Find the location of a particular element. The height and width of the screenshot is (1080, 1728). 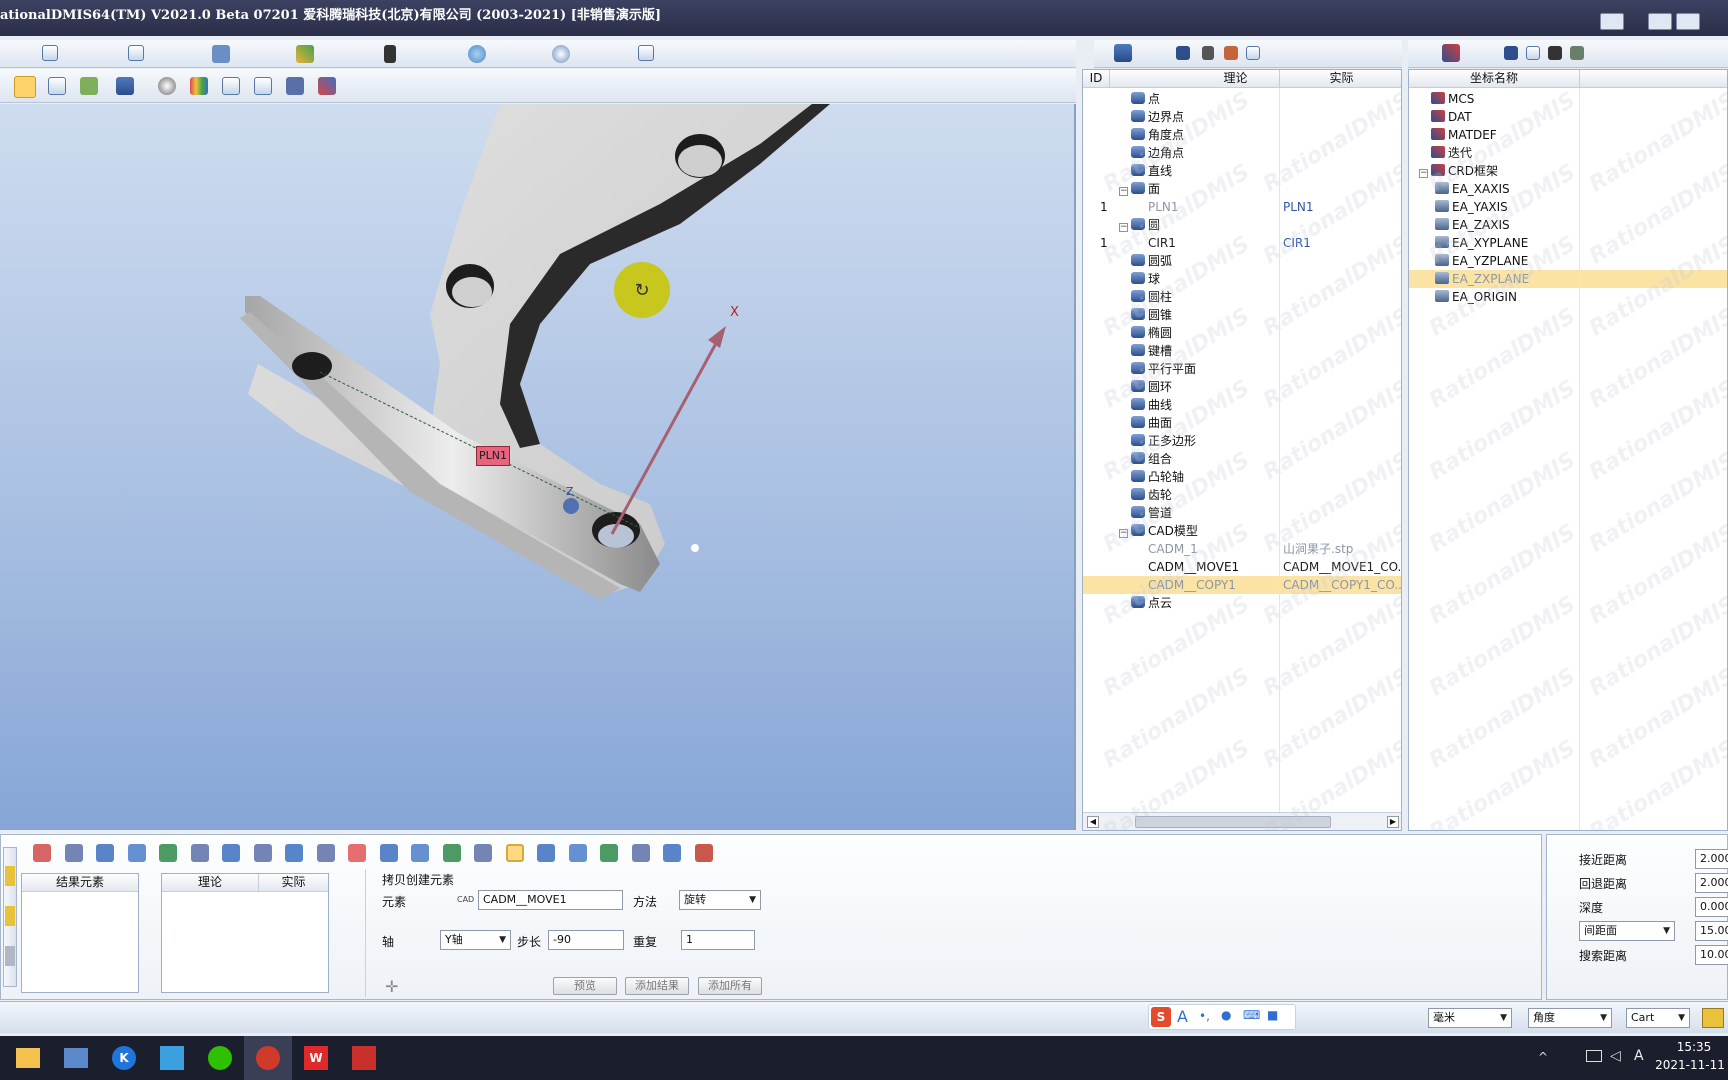

wps-icon: W is located at coordinates (316, 1058).